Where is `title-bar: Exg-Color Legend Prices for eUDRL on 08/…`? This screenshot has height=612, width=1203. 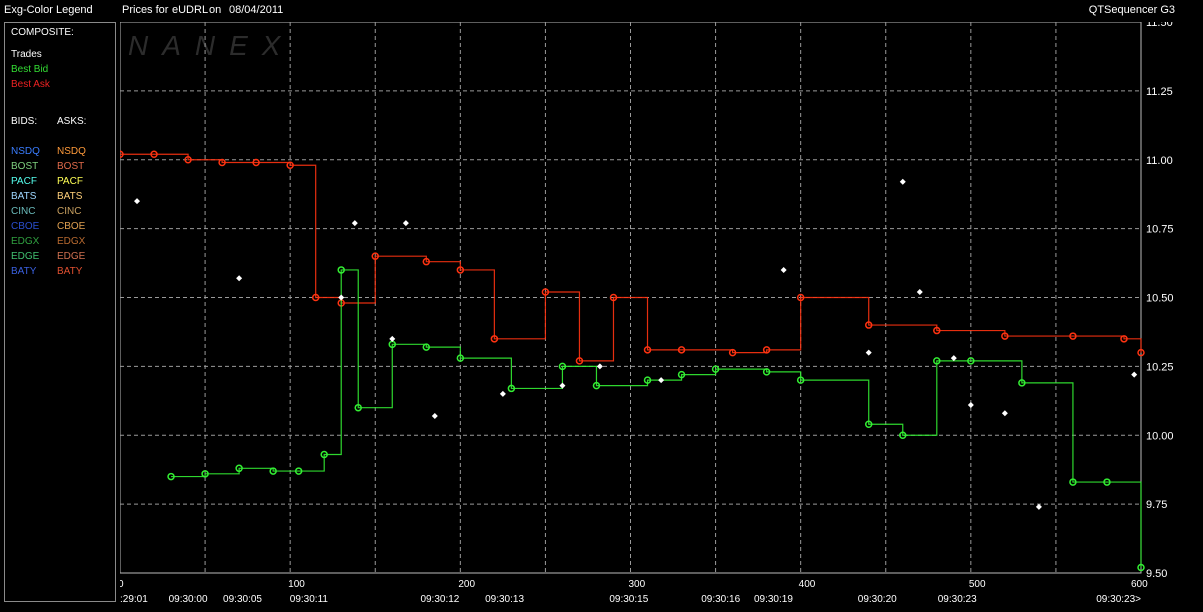 title-bar: Exg-Color Legend Prices for eUDRL on 08/… is located at coordinates (601, 10).